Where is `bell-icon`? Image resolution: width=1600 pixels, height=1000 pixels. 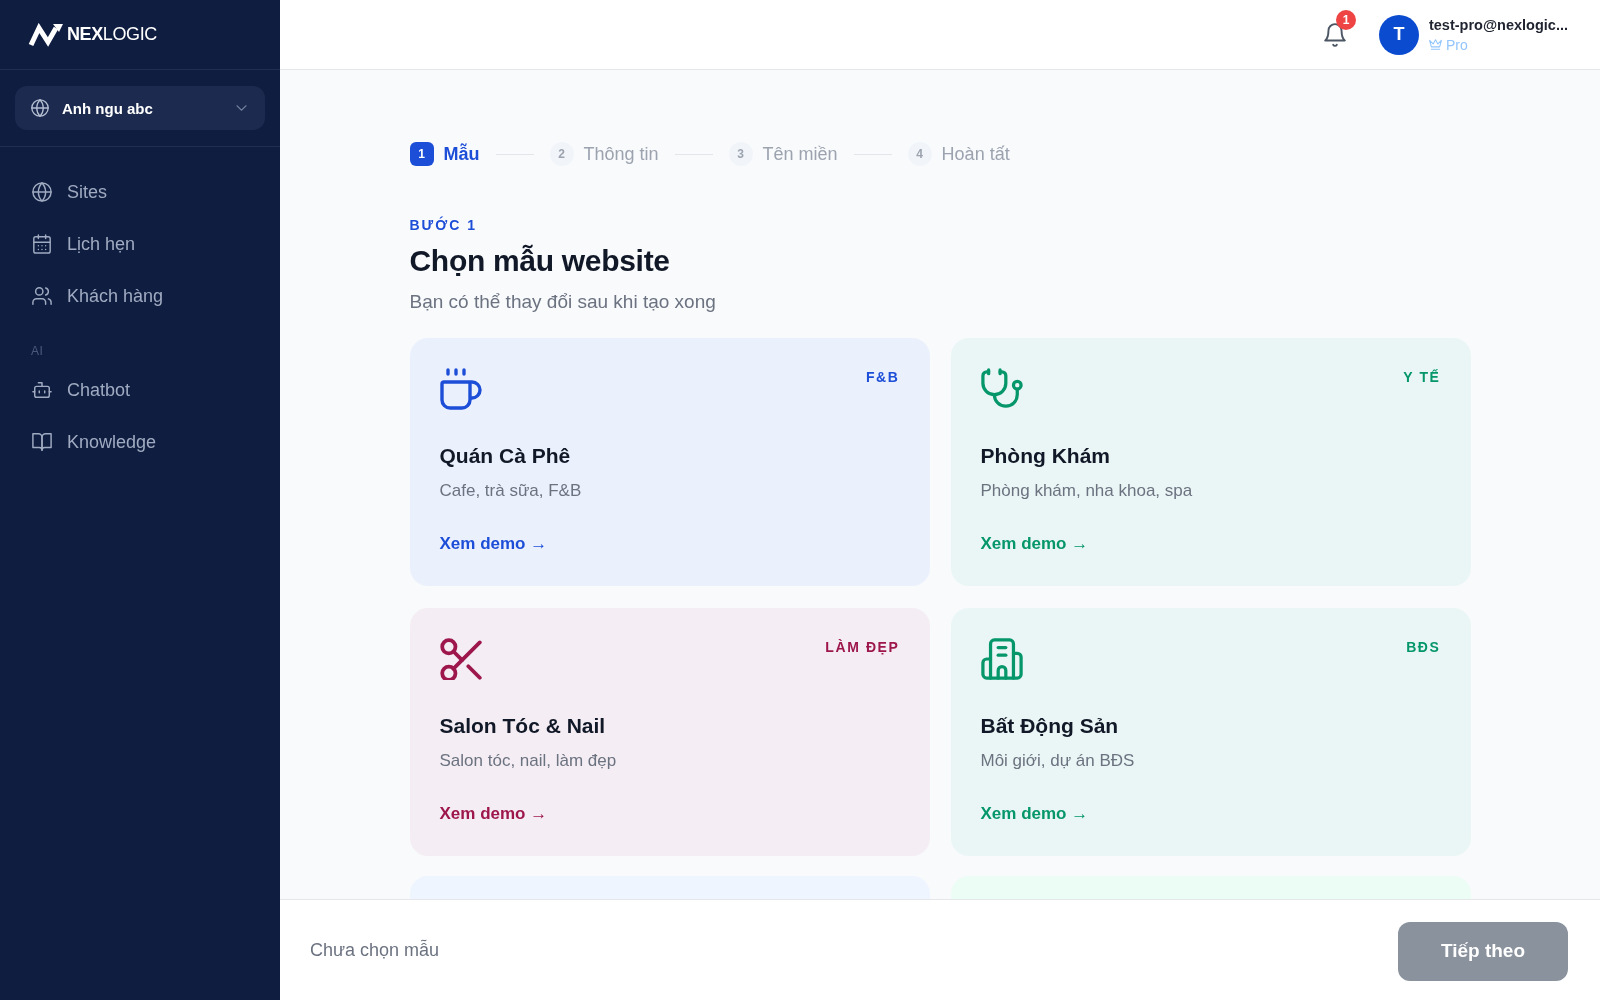
bell-icon is located at coordinates (1334, 34).